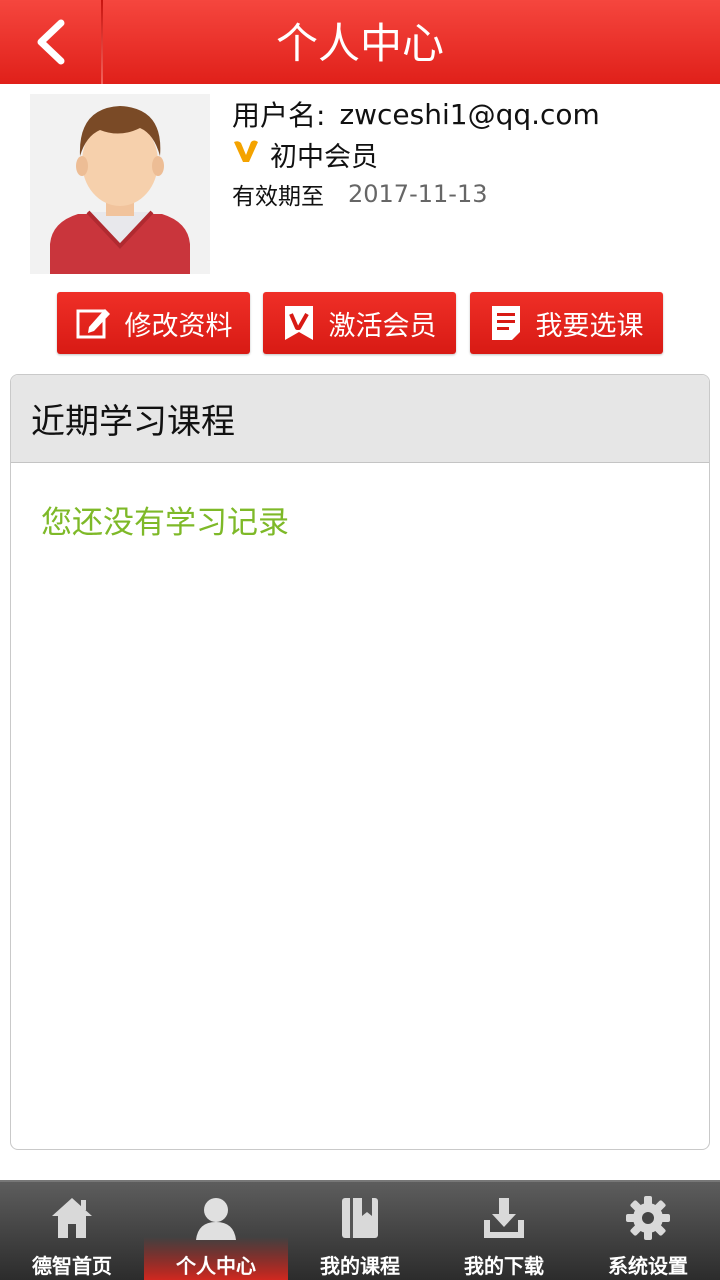 Image resolution: width=720 pixels, height=1280 pixels. I want to click on activate-member-label: 激活会员, so click(382, 326).